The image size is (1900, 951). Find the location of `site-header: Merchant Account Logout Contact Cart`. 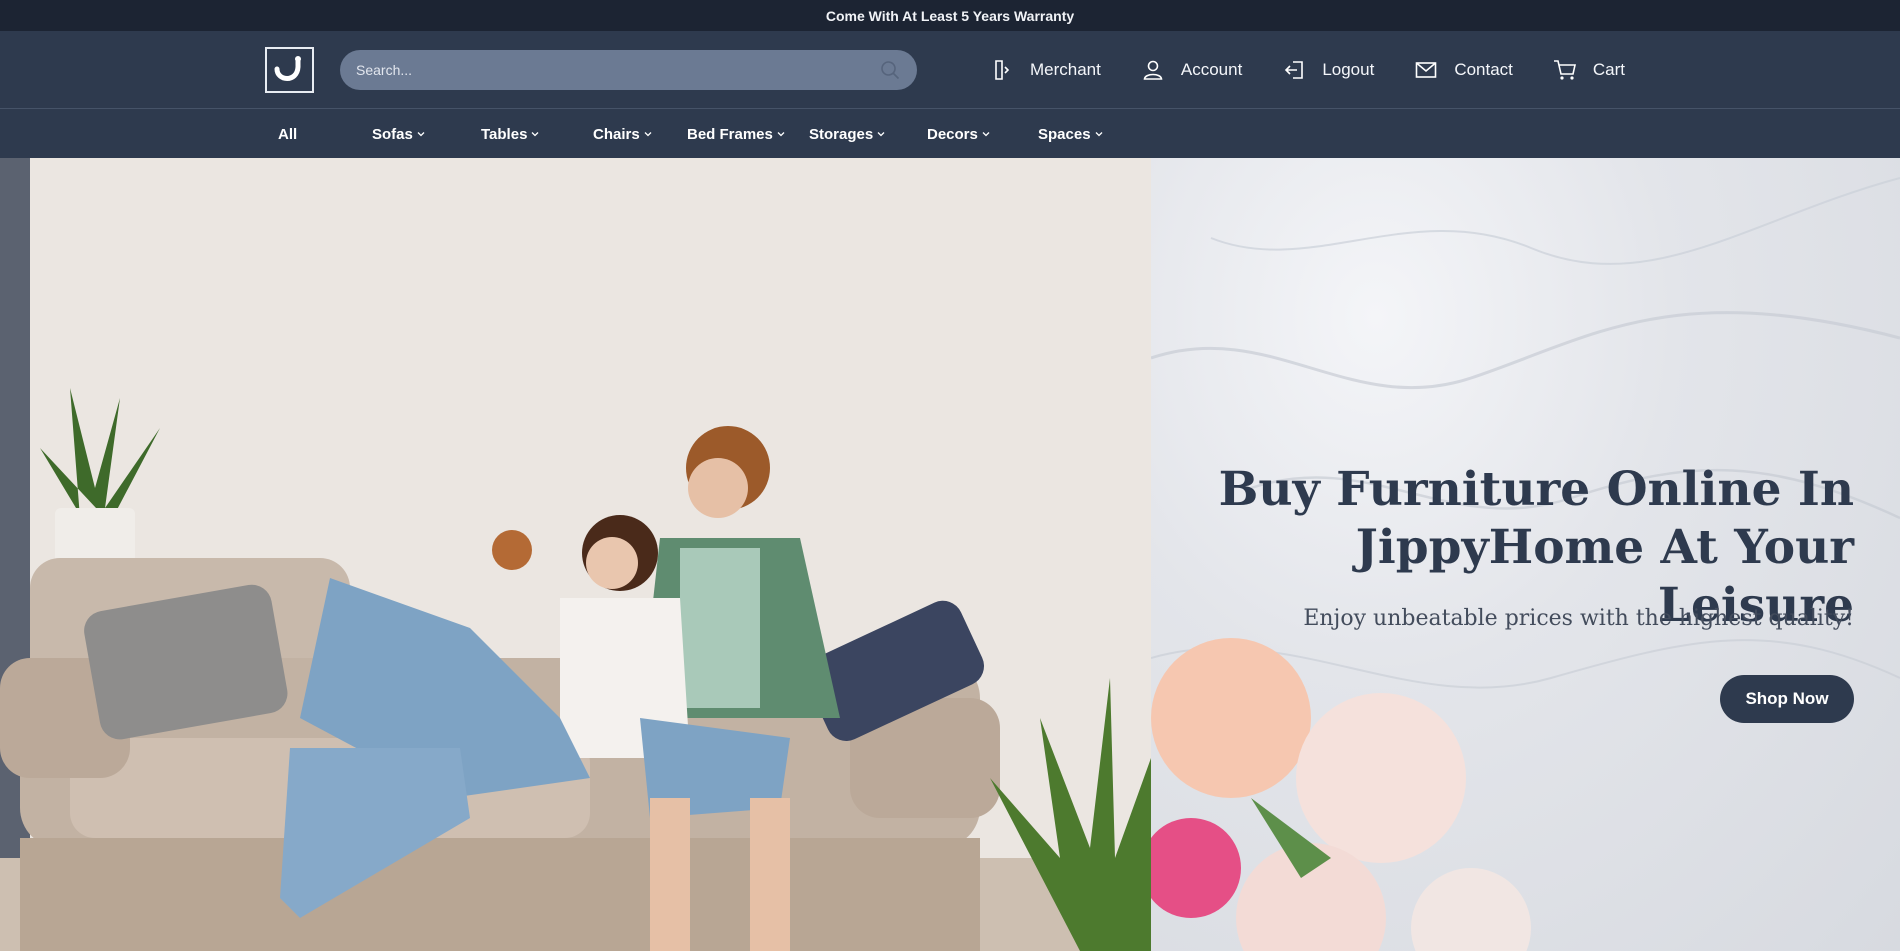

site-header: Merchant Account Logout Contact Cart is located at coordinates (950, 70).